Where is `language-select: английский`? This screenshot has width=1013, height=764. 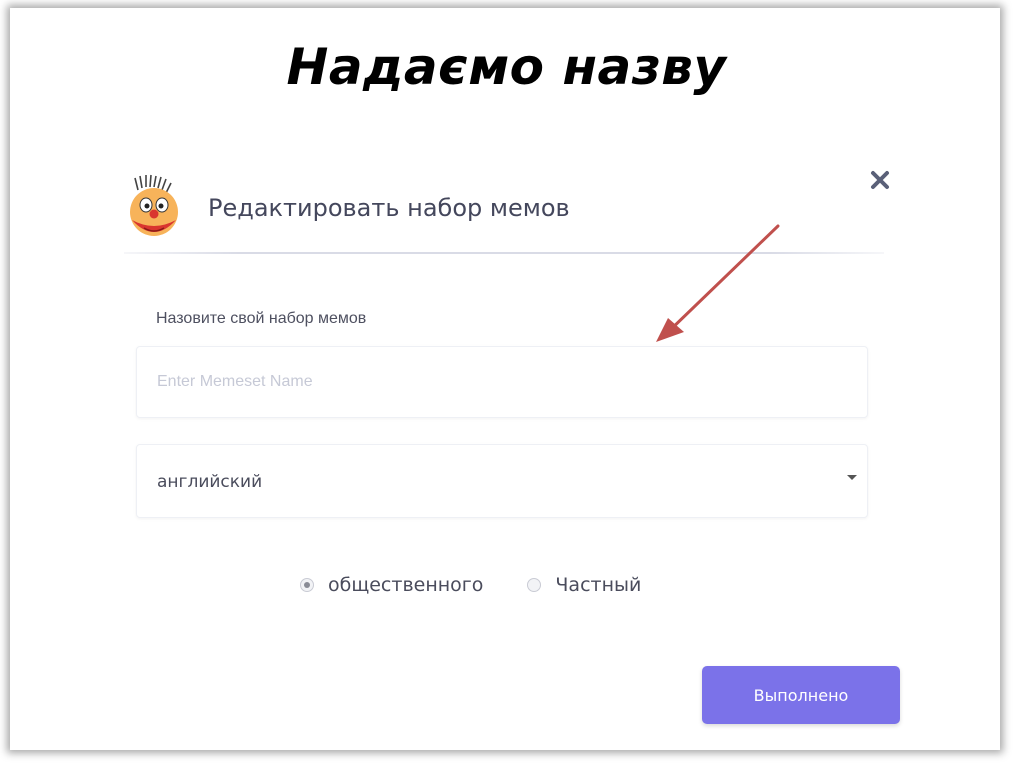 language-select: английский is located at coordinates (502, 481).